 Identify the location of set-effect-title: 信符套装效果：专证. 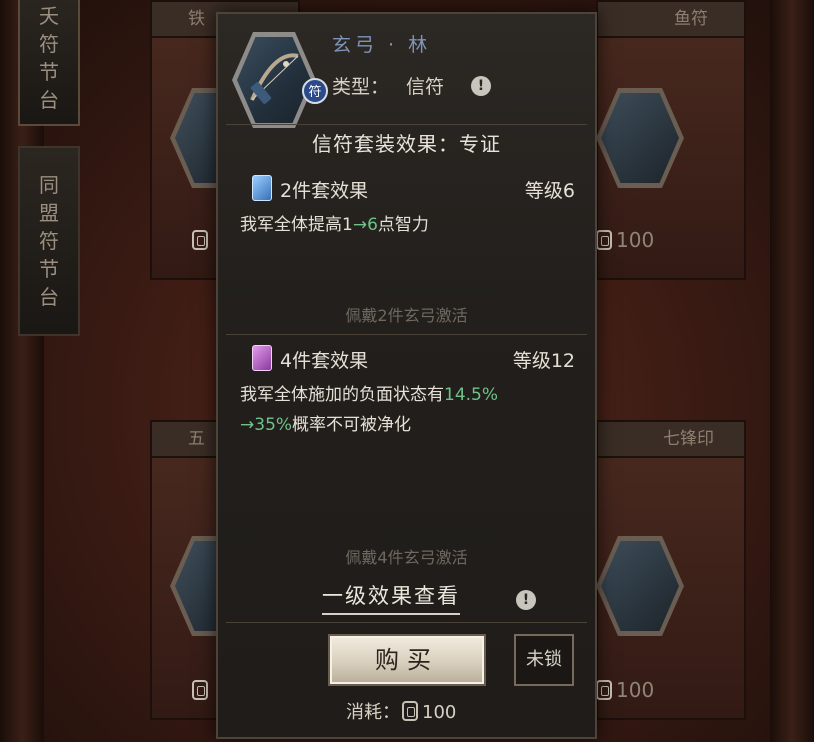
(406, 144).